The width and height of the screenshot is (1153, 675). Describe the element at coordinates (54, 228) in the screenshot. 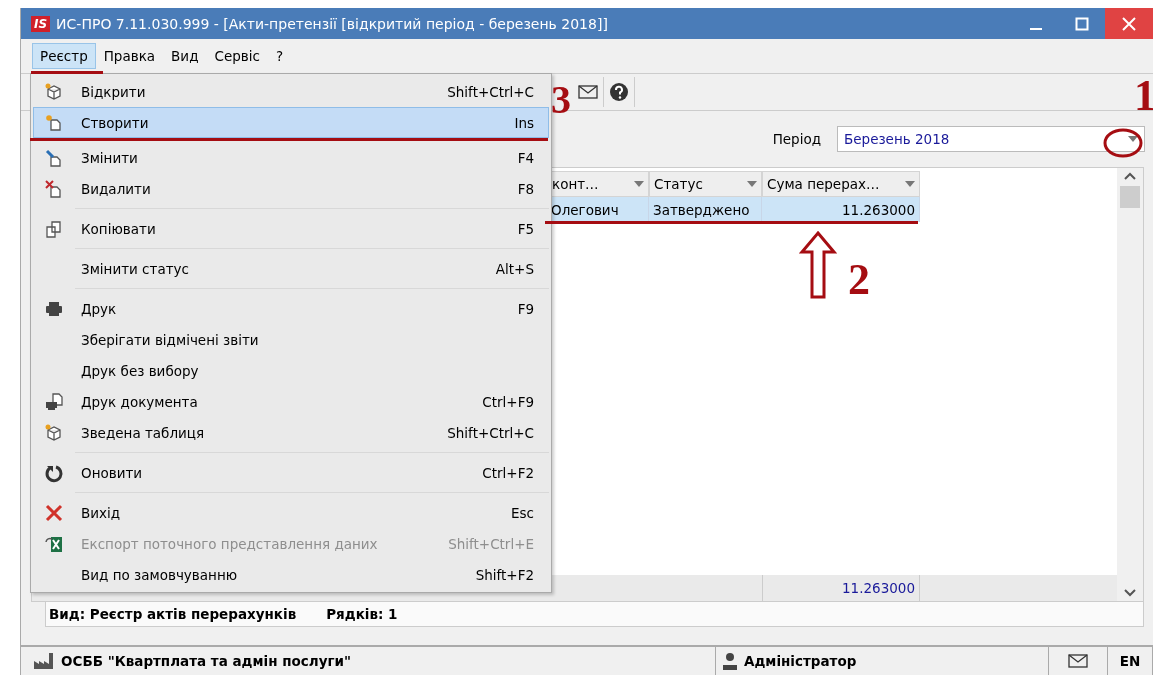

I see `copy-icon` at that location.